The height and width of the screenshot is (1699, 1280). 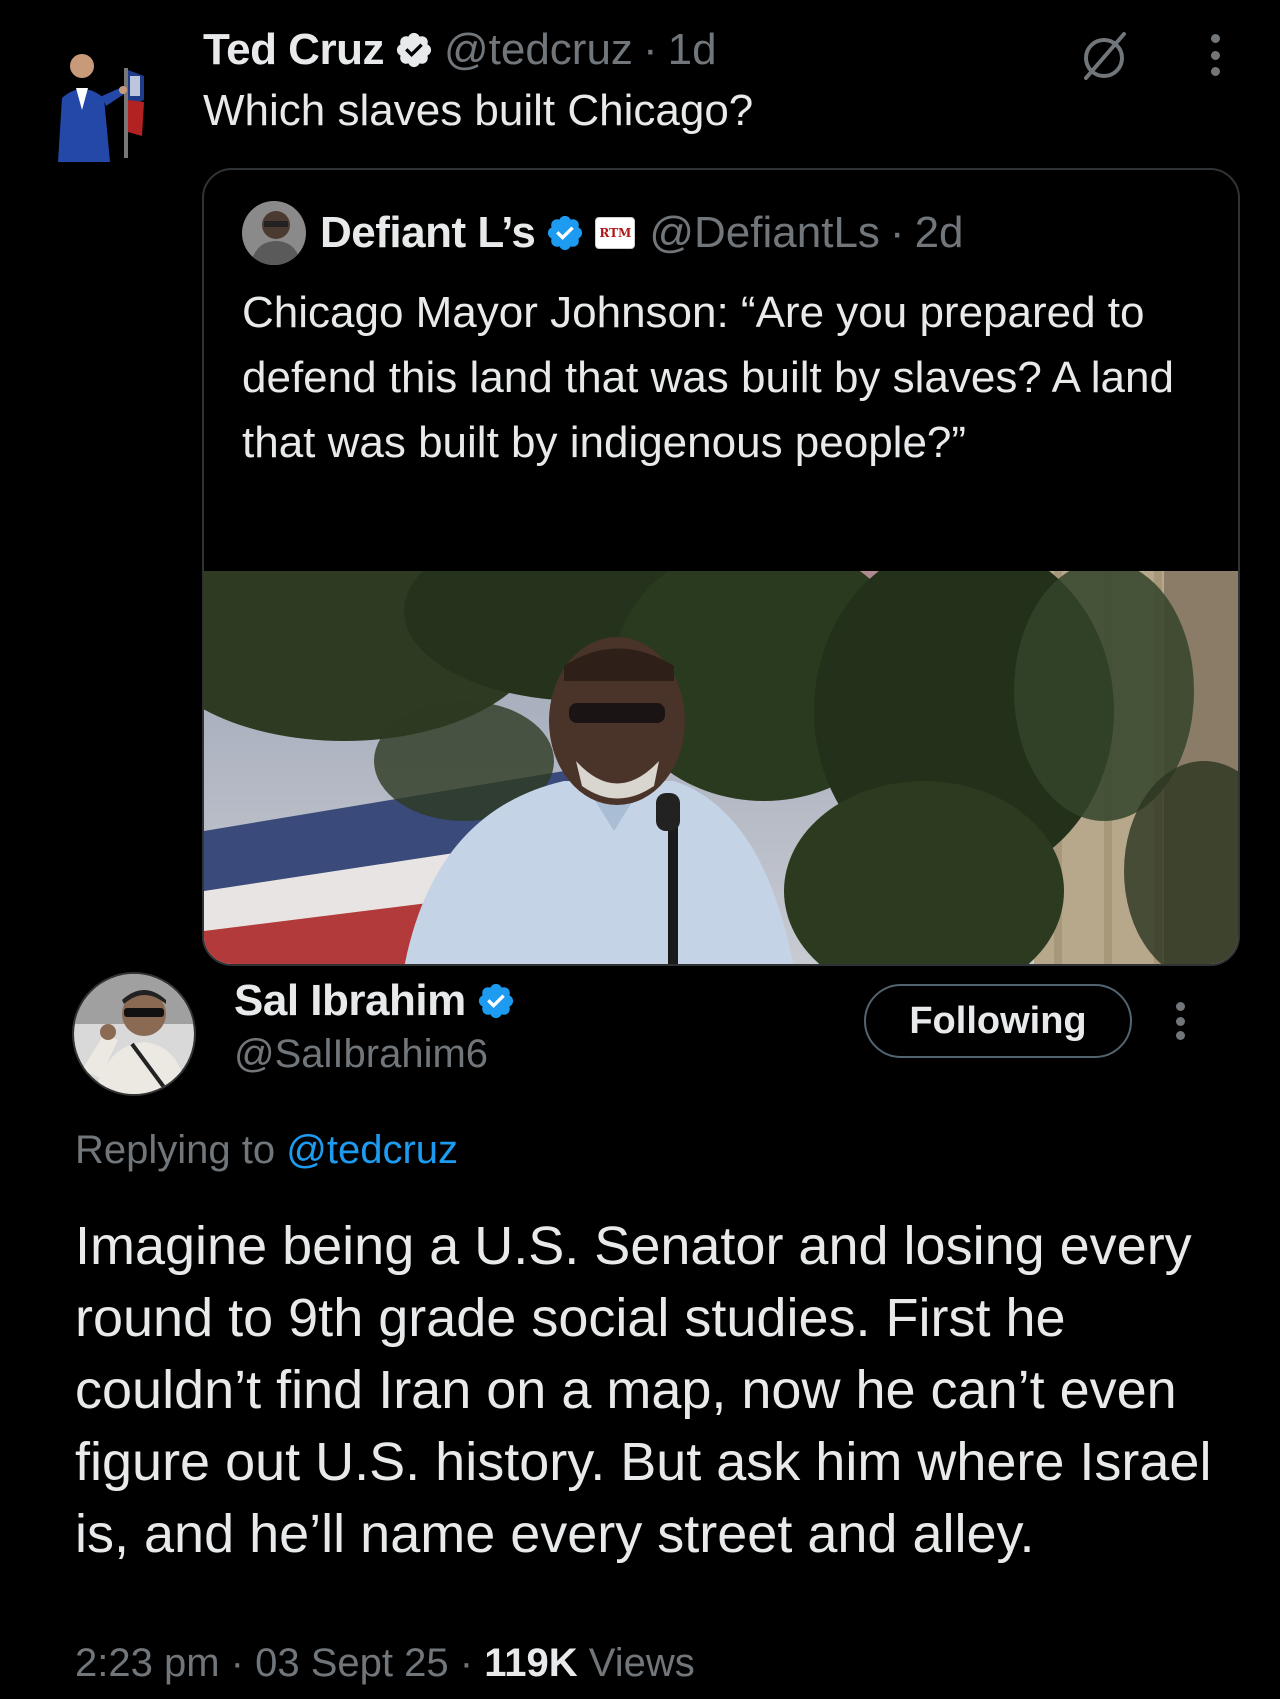 I want to click on reply-author-name-text: Sal Ibrahim, so click(x=350, y=1001).